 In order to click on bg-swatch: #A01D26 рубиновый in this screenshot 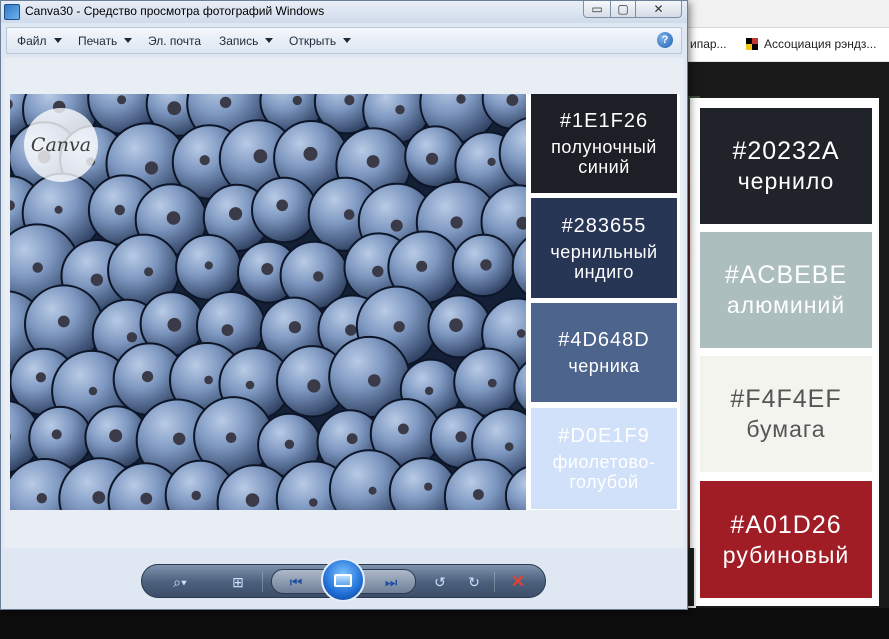, I will do `click(786, 539)`.